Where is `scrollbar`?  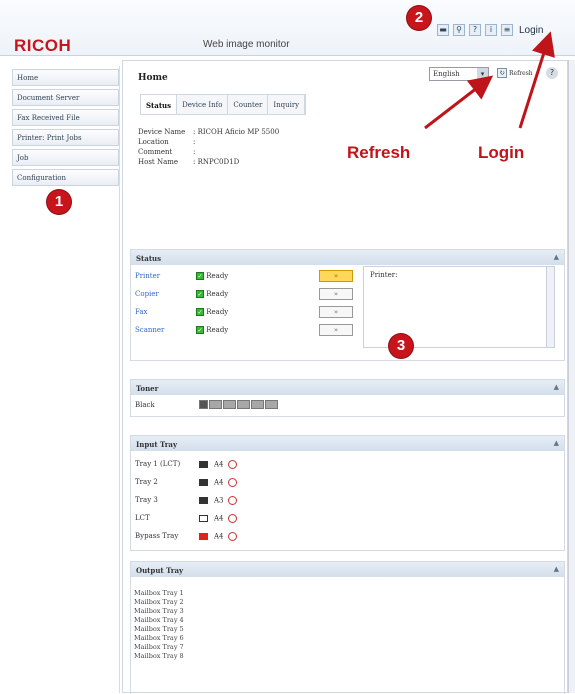
scrollbar is located at coordinates (550, 307).